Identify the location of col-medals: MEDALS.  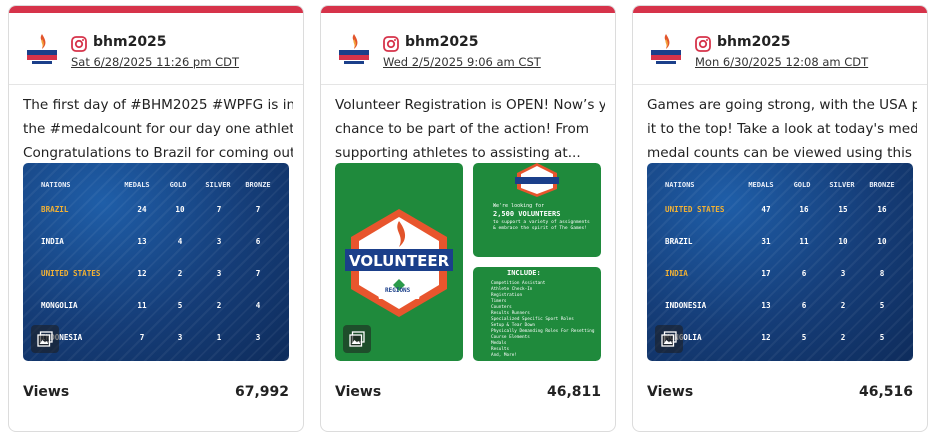
(137, 185).